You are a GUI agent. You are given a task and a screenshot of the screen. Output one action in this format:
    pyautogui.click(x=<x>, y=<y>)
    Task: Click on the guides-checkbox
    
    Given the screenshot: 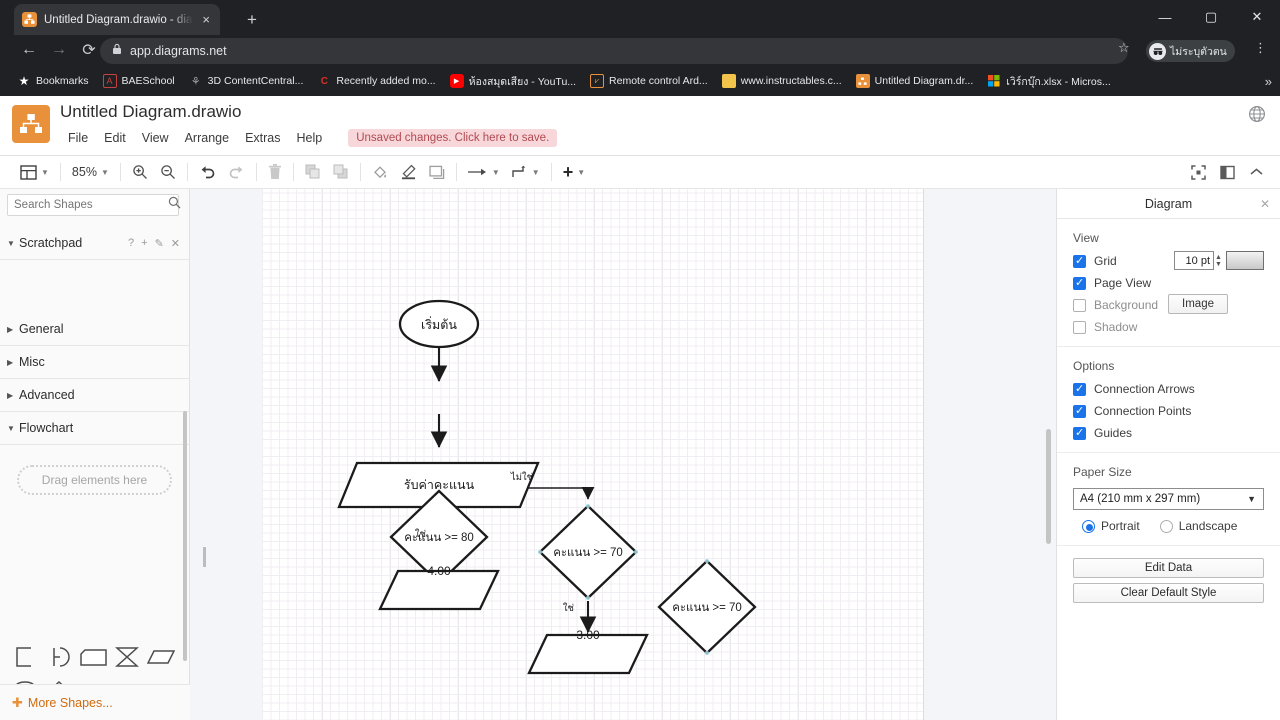 What is the action you would take?
    pyautogui.click(x=1079, y=433)
    